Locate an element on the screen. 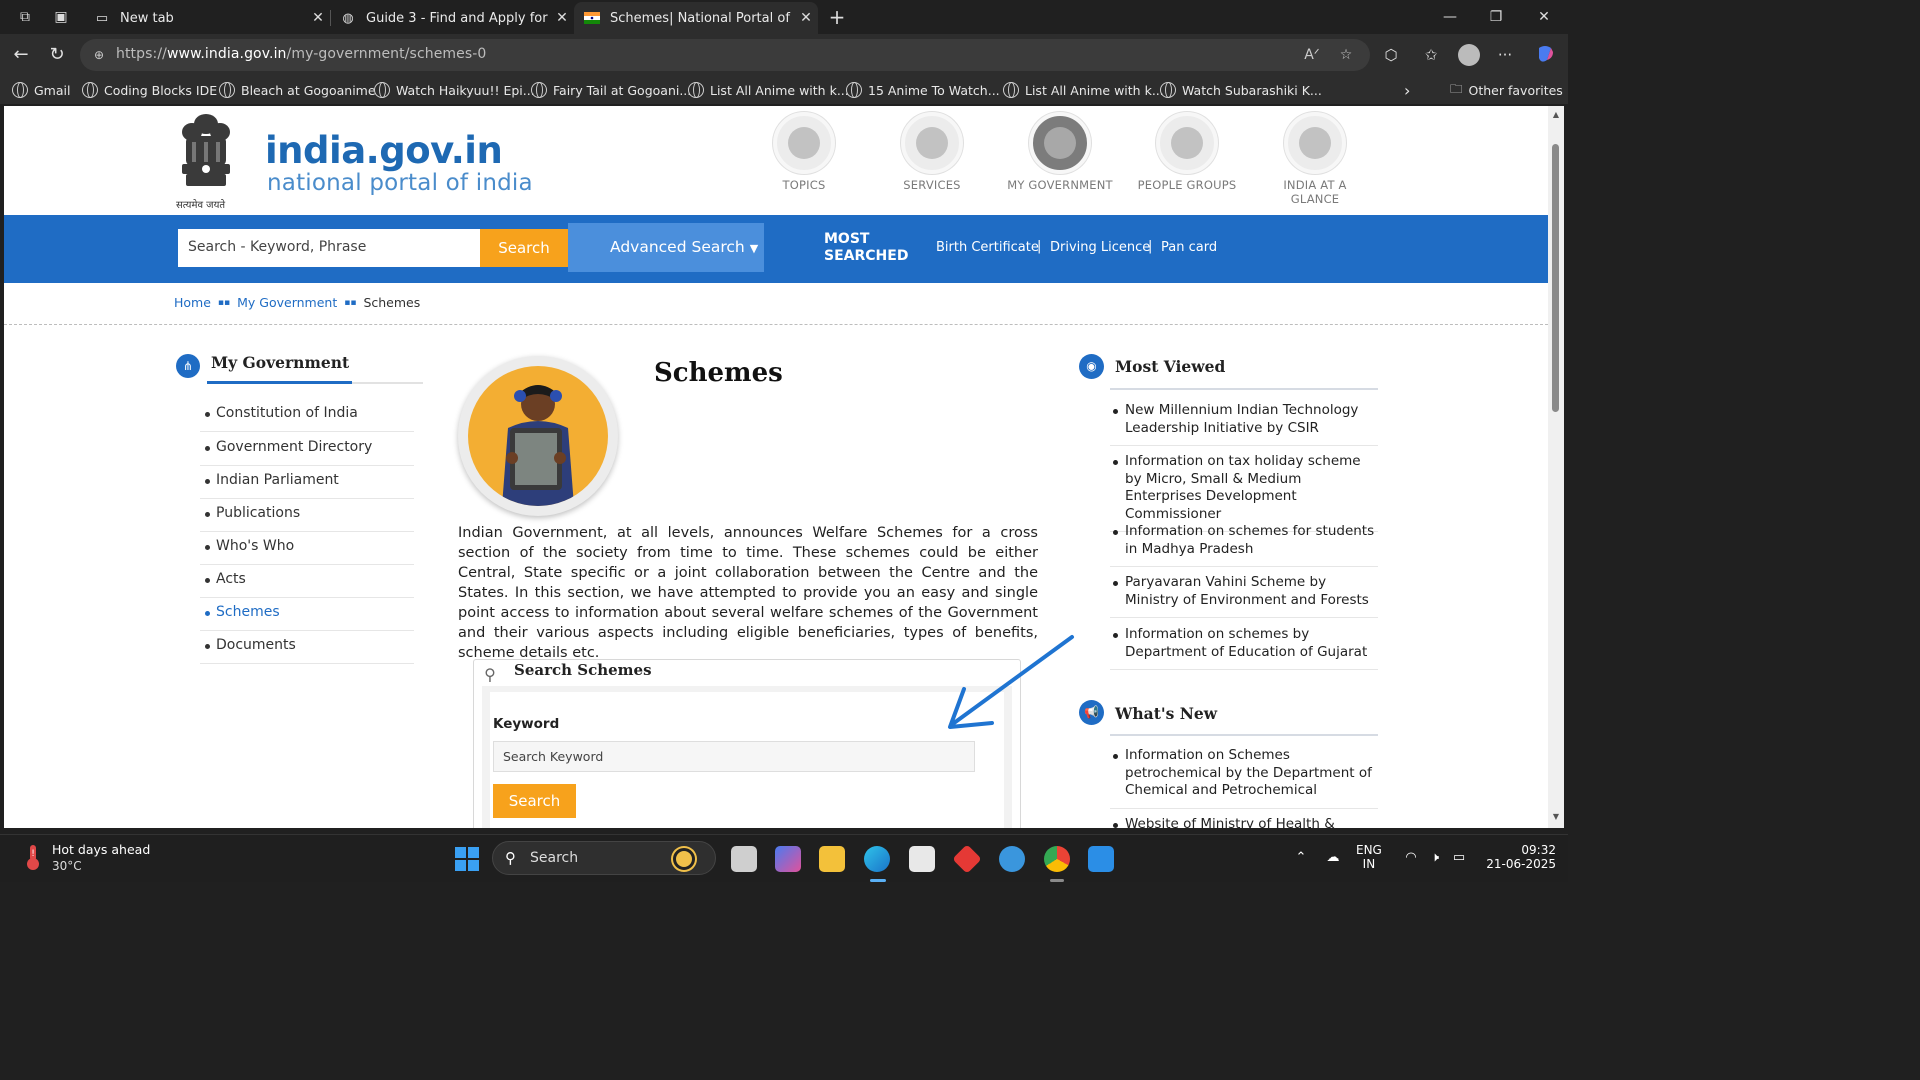 Image resolution: width=1920 pixels, height=1080 pixels. sidebar-item-whos-who: Who's Who is located at coordinates (307, 548).